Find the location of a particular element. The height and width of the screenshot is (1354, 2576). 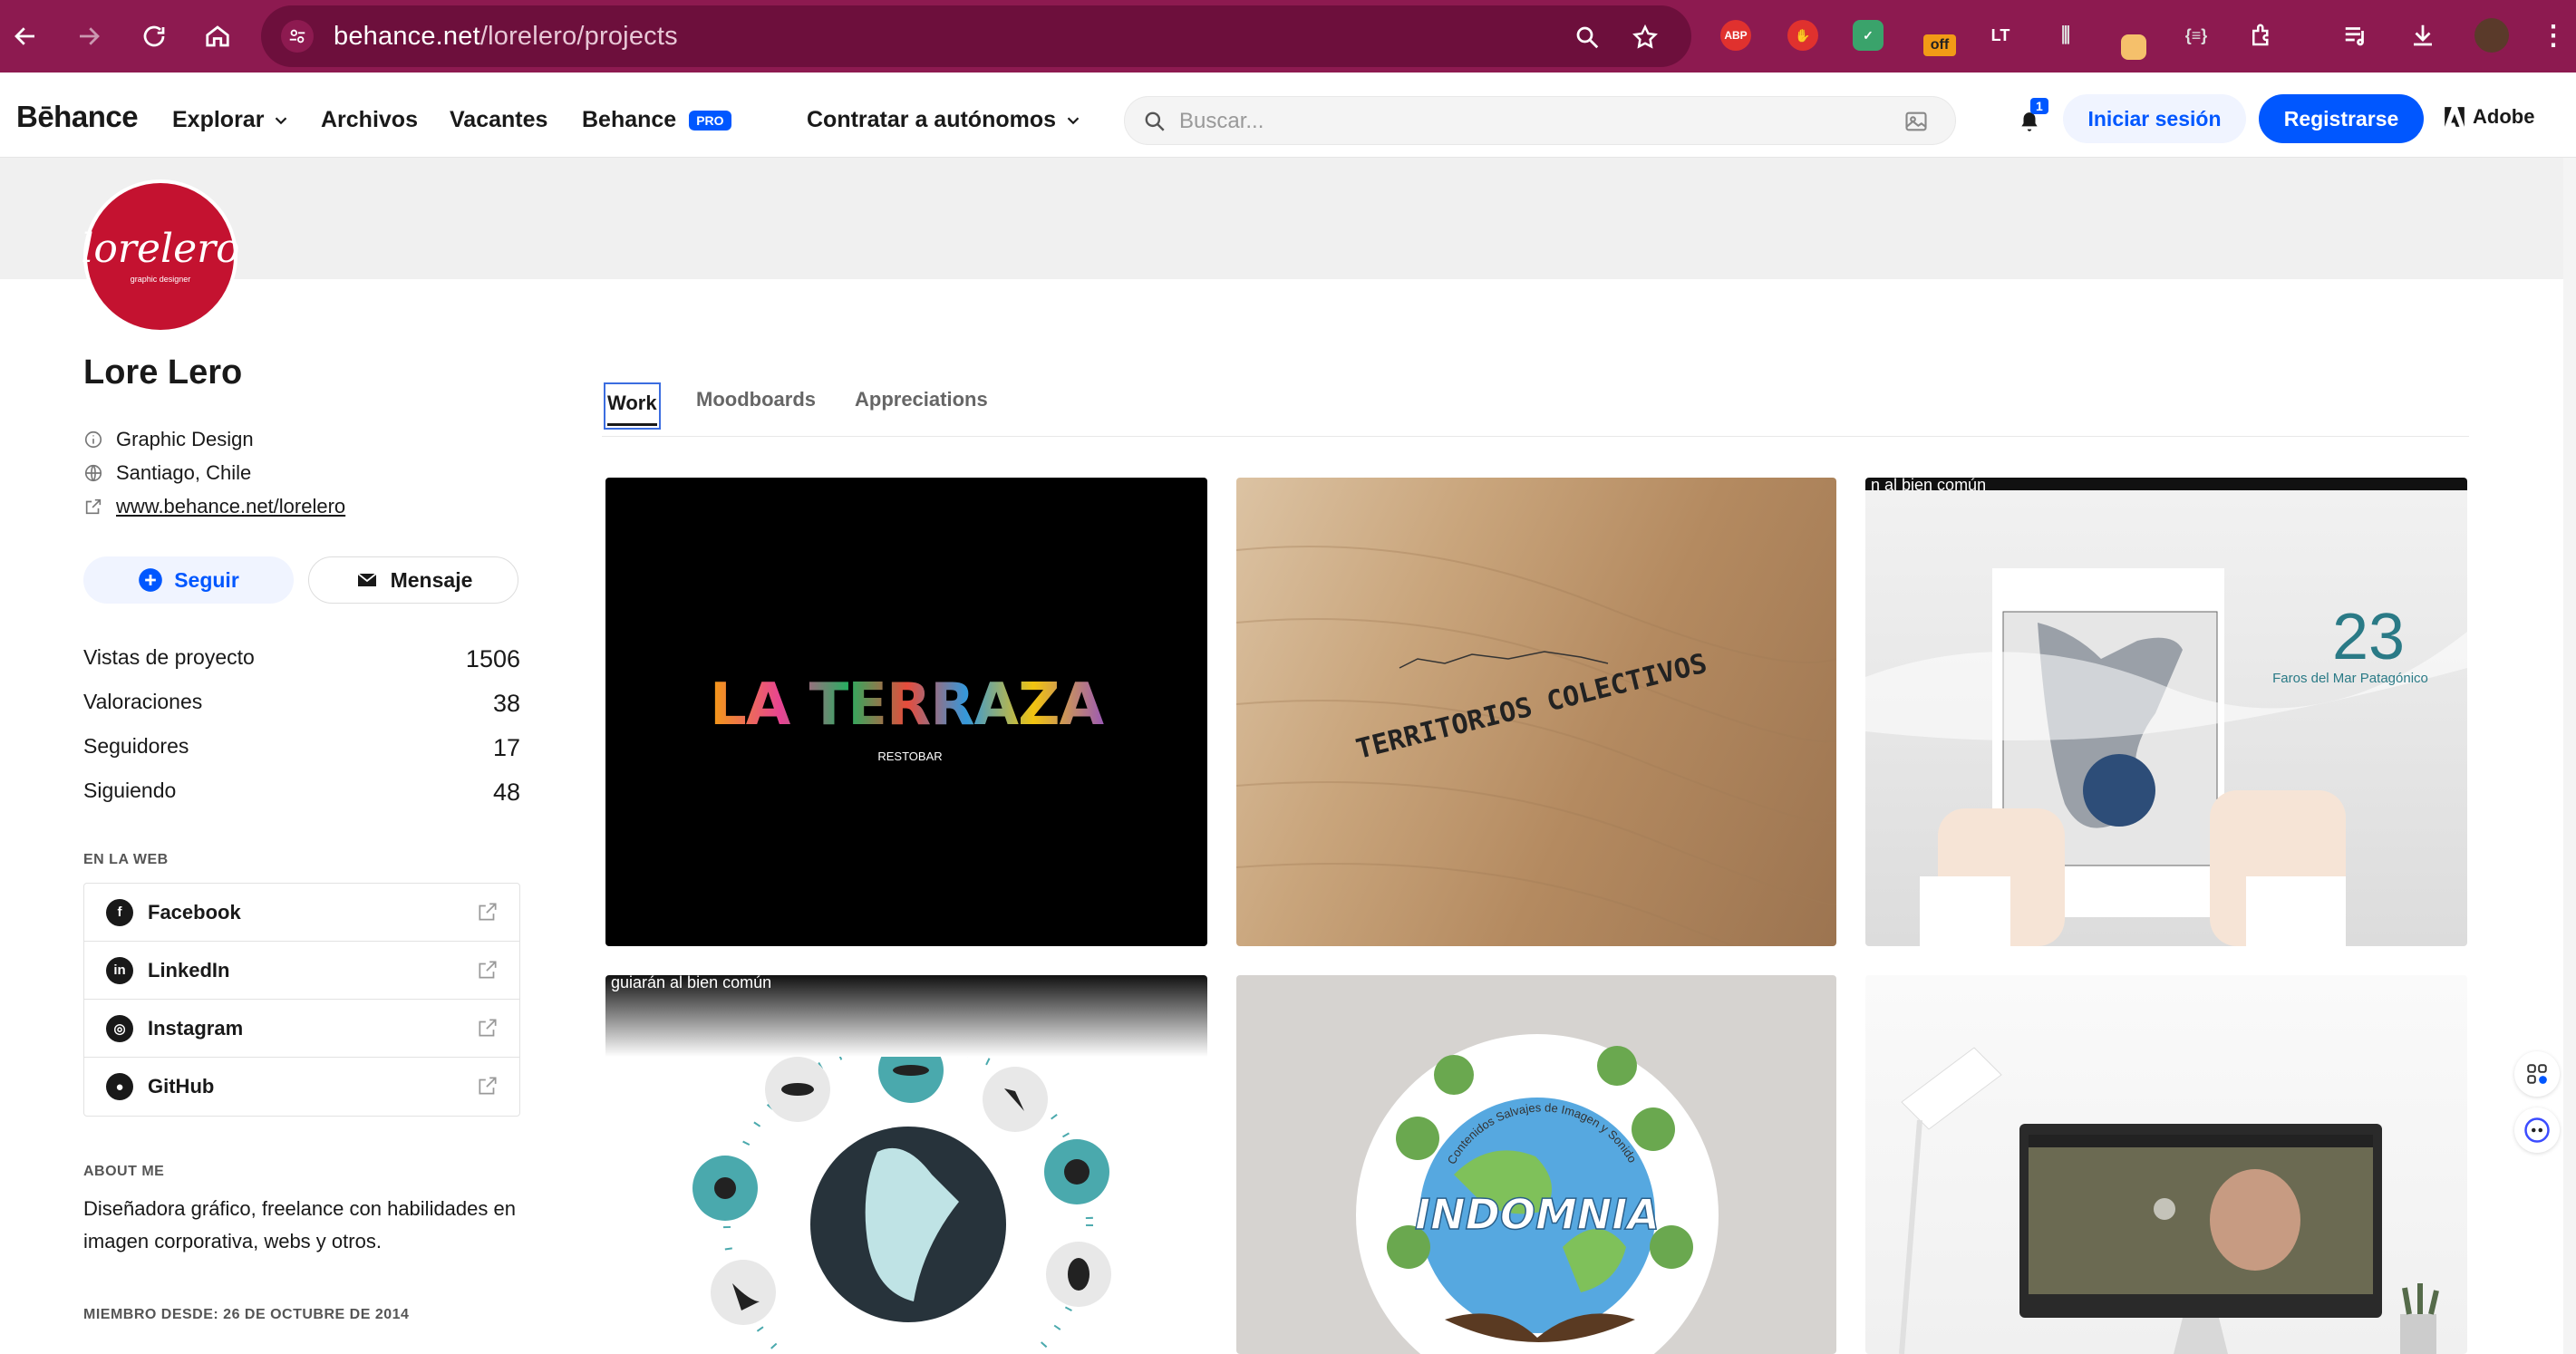

notifications-button: 1 is located at coordinates (2032, 117).